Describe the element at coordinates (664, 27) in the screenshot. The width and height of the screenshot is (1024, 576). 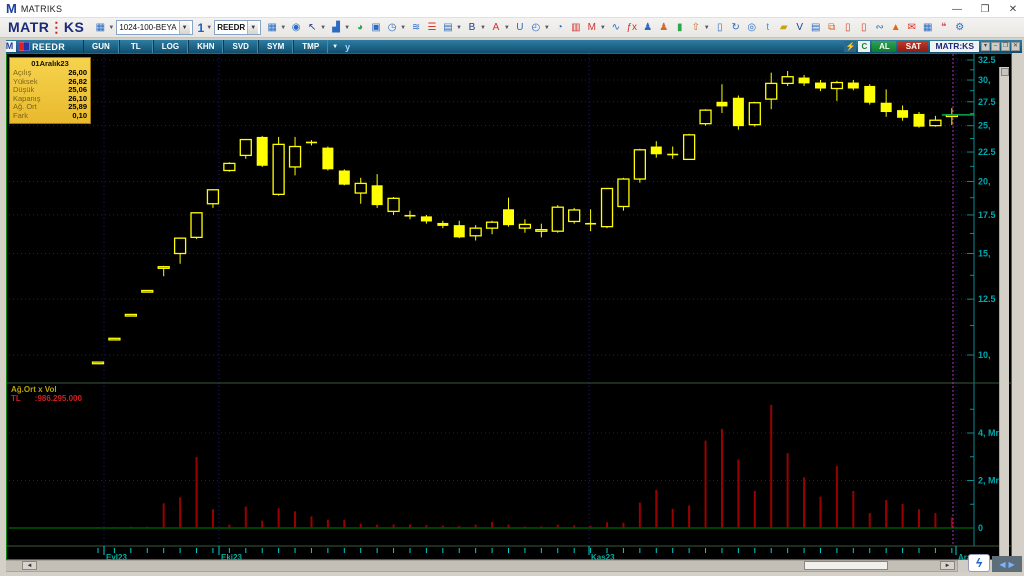
I see `users-icon: ♟` at that location.